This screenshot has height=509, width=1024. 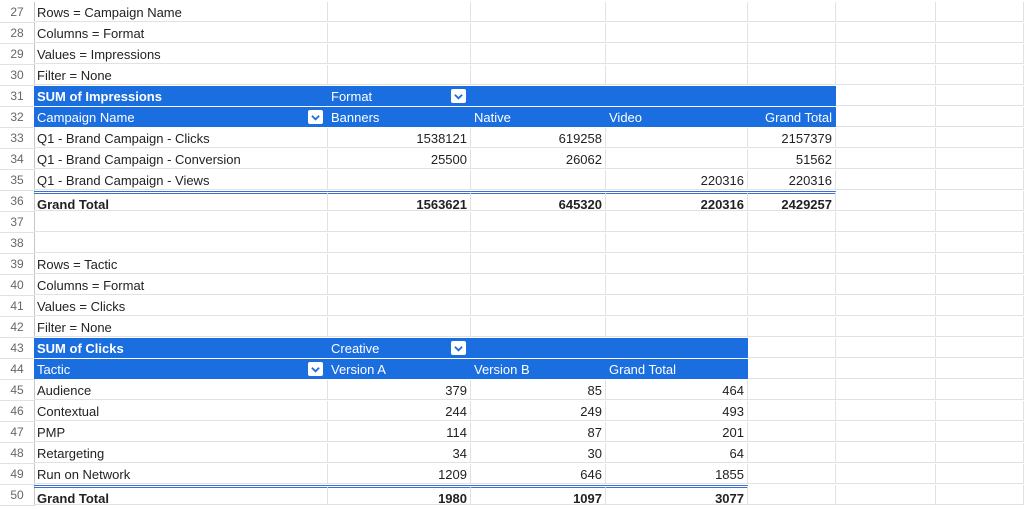 What do you see at coordinates (181, 348) in the screenshot?
I see `pivot-title: SUM of Clicks` at bounding box center [181, 348].